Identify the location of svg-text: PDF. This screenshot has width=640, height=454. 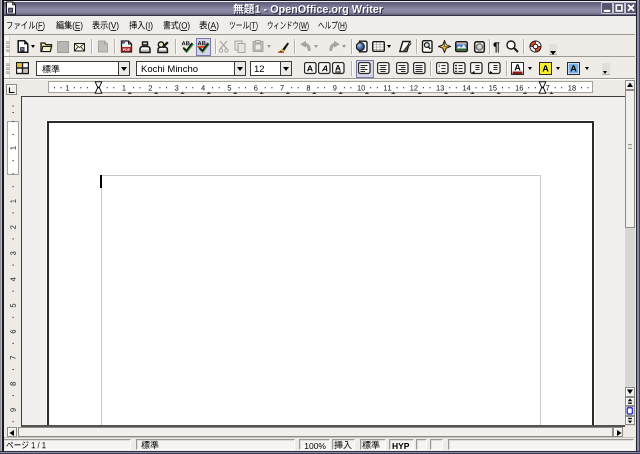
(127, 50).